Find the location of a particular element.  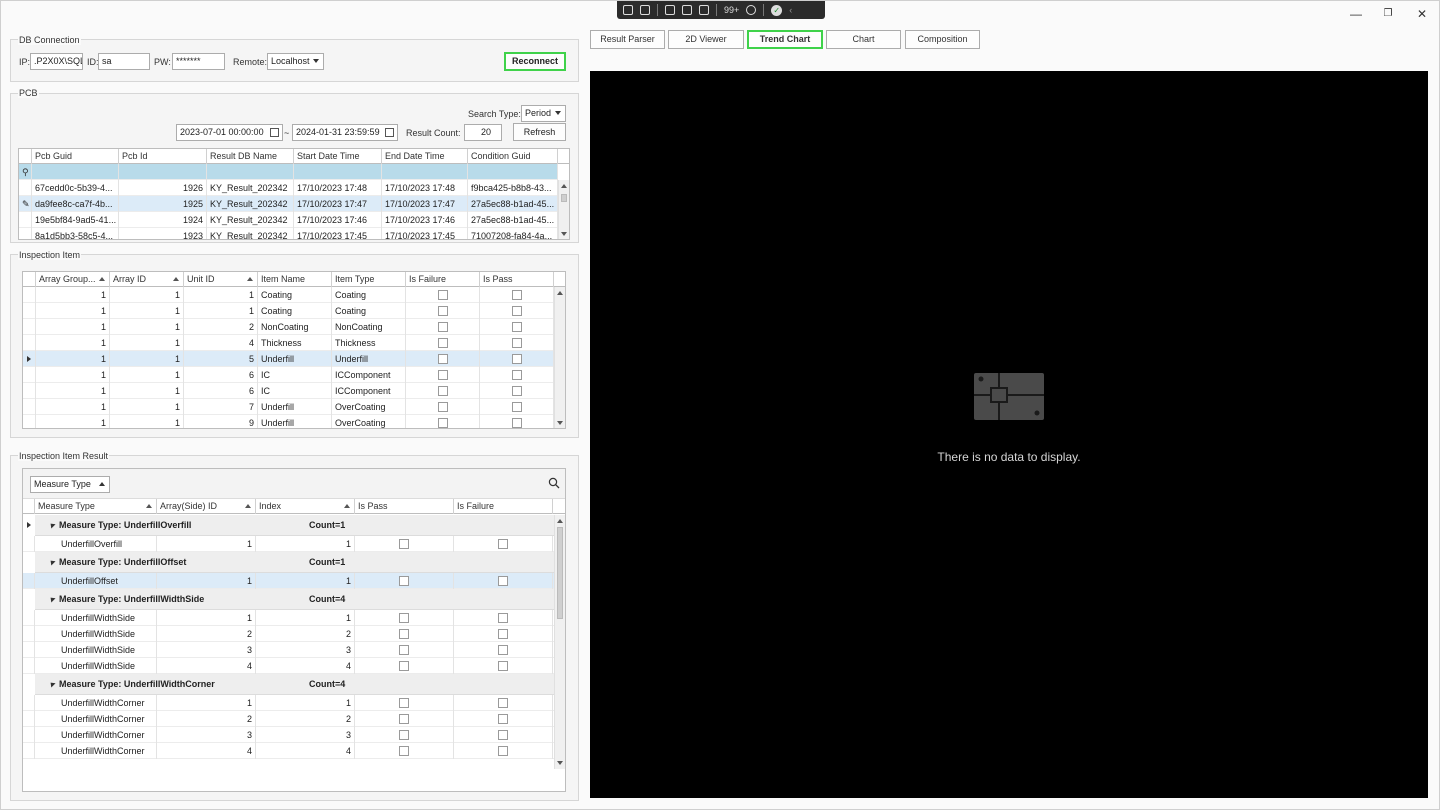

password-field: ******* is located at coordinates (198, 61).